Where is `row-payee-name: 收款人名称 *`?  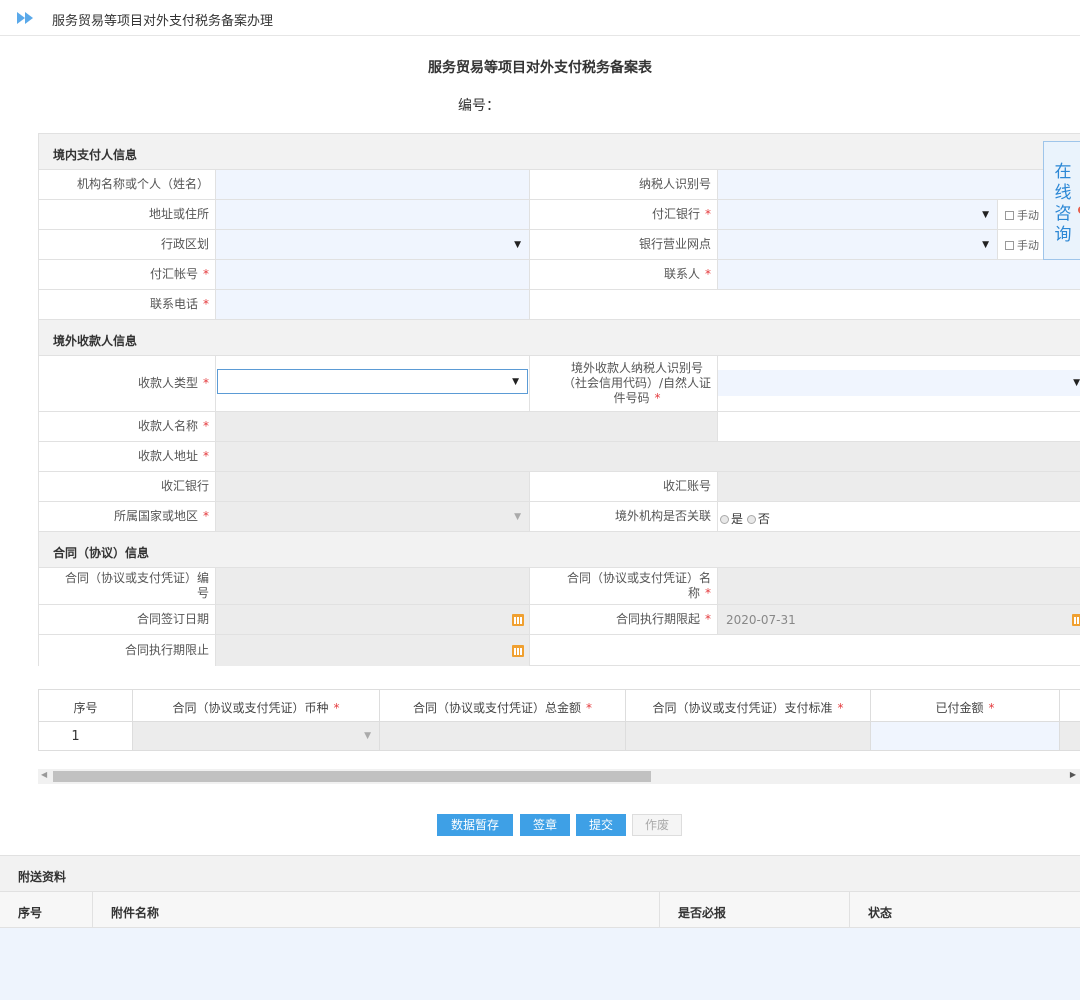 row-payee-name: 收款人名称 * is located at coordinates (559, 427).